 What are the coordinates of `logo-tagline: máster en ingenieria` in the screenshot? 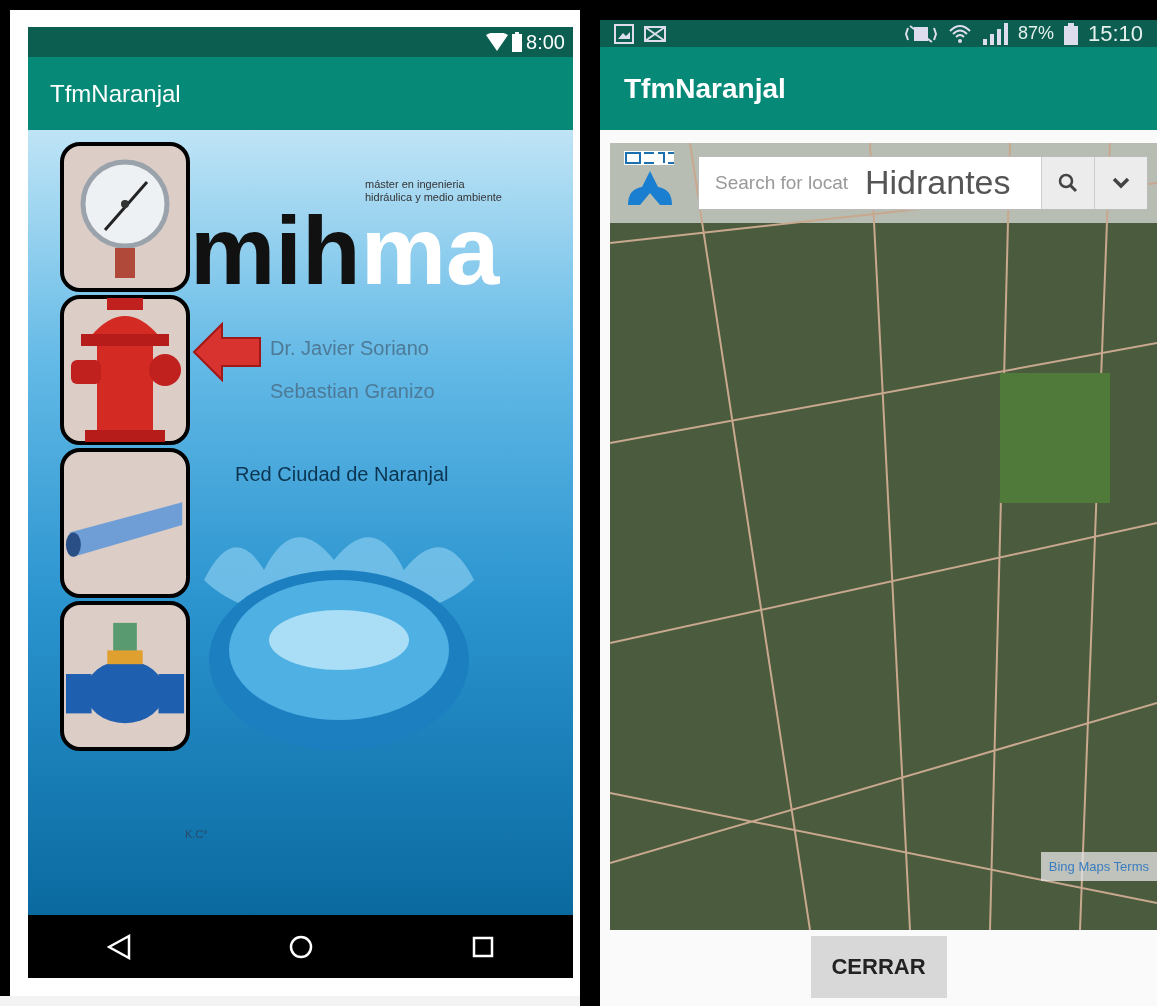 It's located at (415, 184).